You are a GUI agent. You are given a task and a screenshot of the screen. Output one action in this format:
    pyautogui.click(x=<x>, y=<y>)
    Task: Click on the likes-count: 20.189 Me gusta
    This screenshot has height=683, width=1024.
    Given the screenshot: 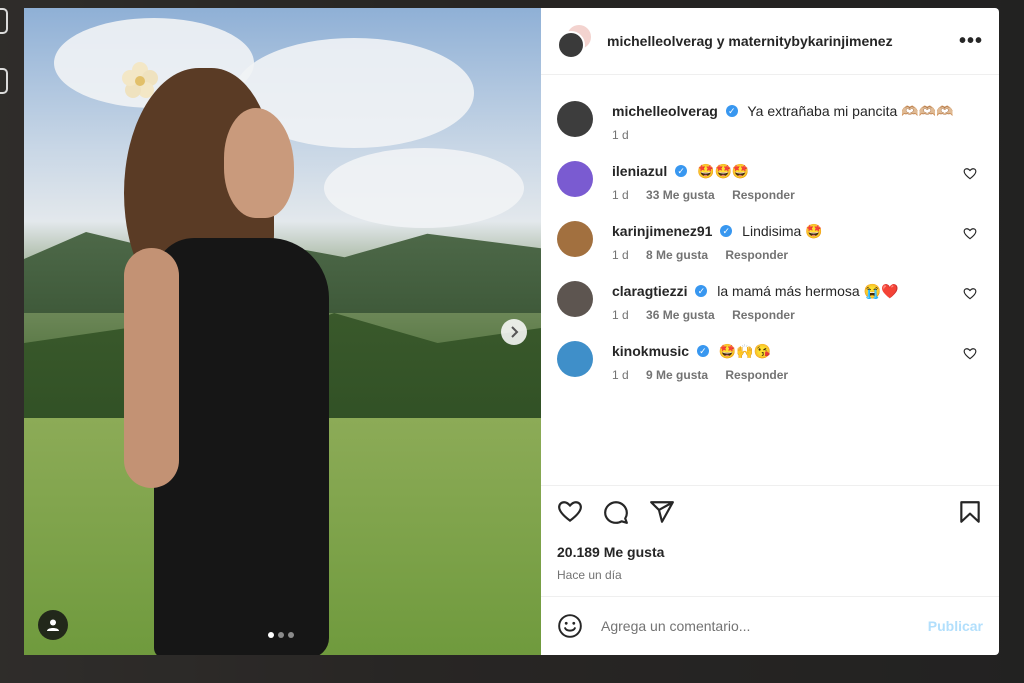 What is the action you would take?
    pyautogui.click(x=770, y=552)
    